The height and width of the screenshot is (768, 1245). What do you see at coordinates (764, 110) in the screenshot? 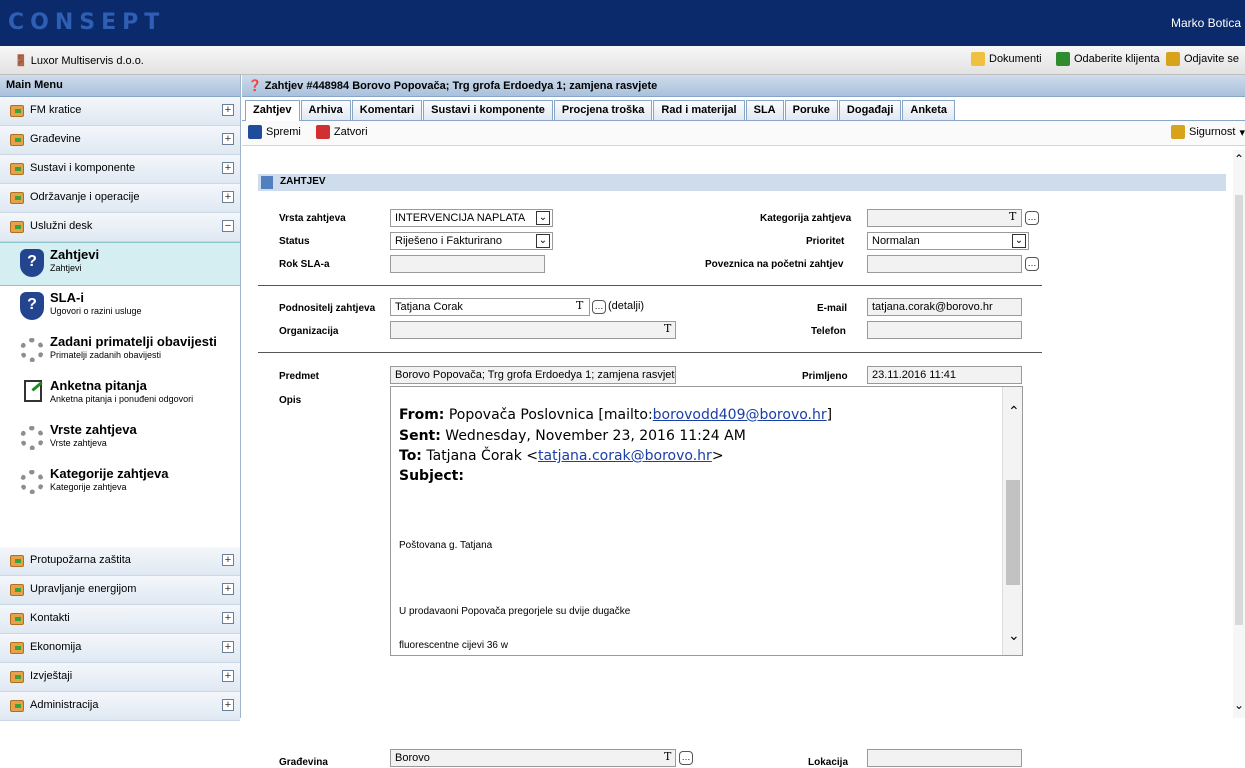
I see `tab-sla: SLA` at bounding box center [764, 110].